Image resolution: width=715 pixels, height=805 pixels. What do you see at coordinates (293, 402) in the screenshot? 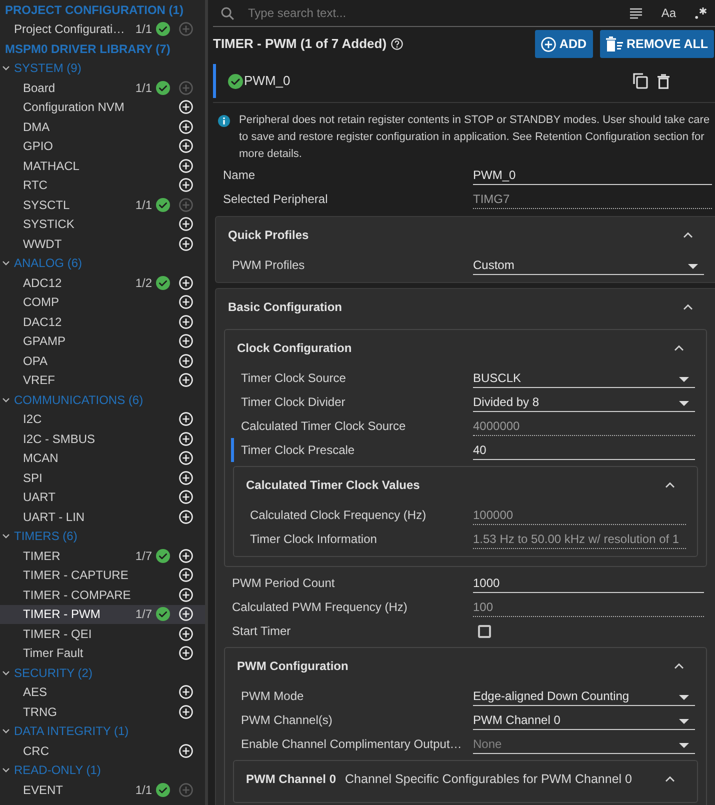
I see `field-label: Timer Clock Divider` at bounding box center [293, 402].